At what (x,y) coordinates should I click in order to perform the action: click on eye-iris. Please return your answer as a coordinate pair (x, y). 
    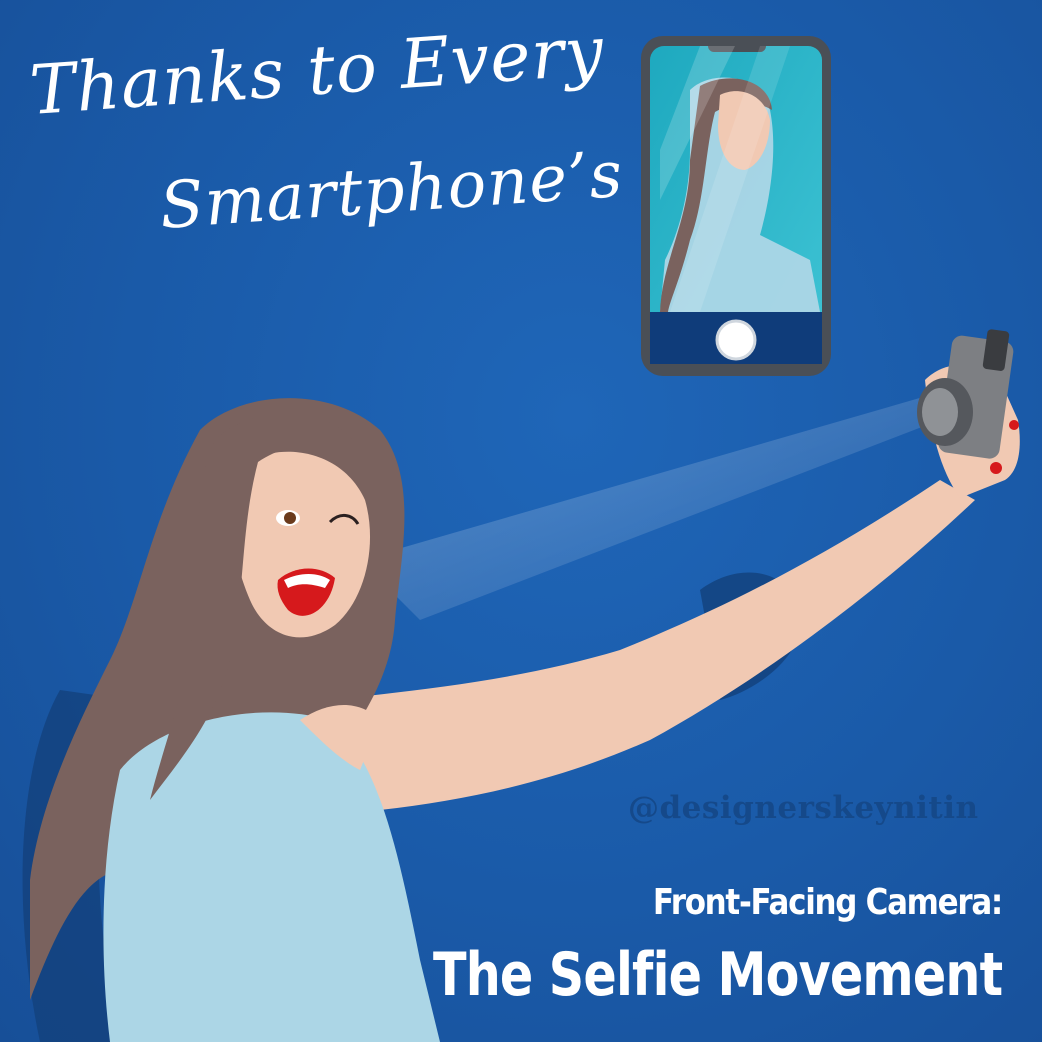
    Looking at the image, I should click on (290, 518).